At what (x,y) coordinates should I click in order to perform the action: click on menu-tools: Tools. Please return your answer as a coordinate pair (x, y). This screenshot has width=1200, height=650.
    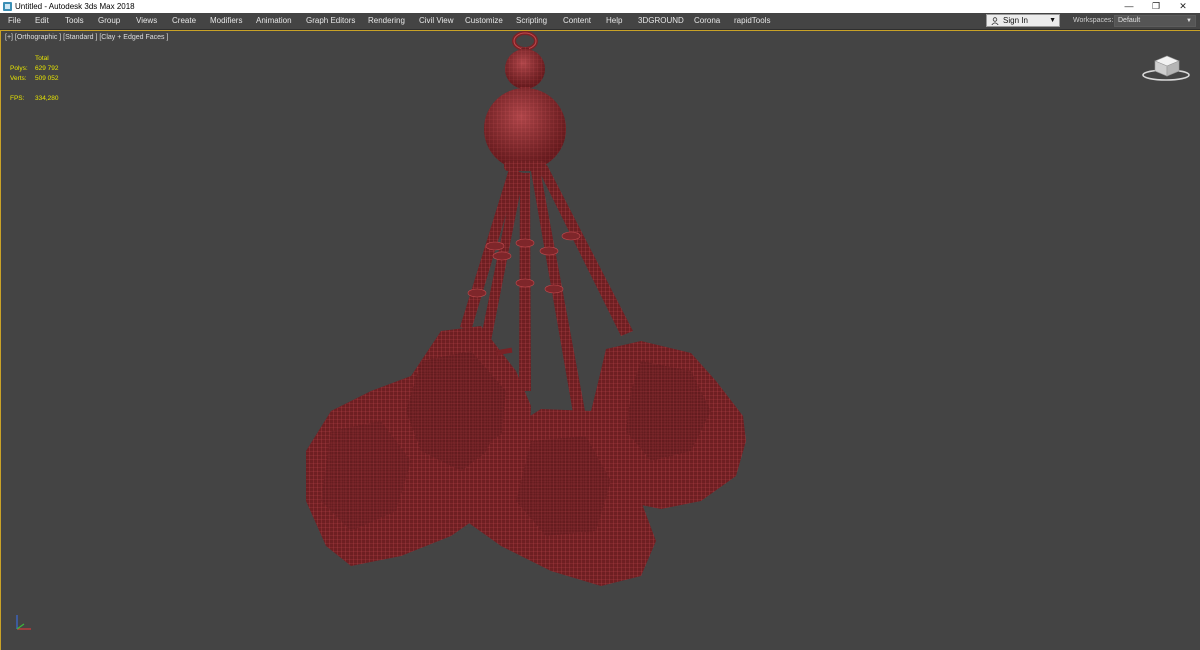
    Looking at the image, I should click on (74, 21).